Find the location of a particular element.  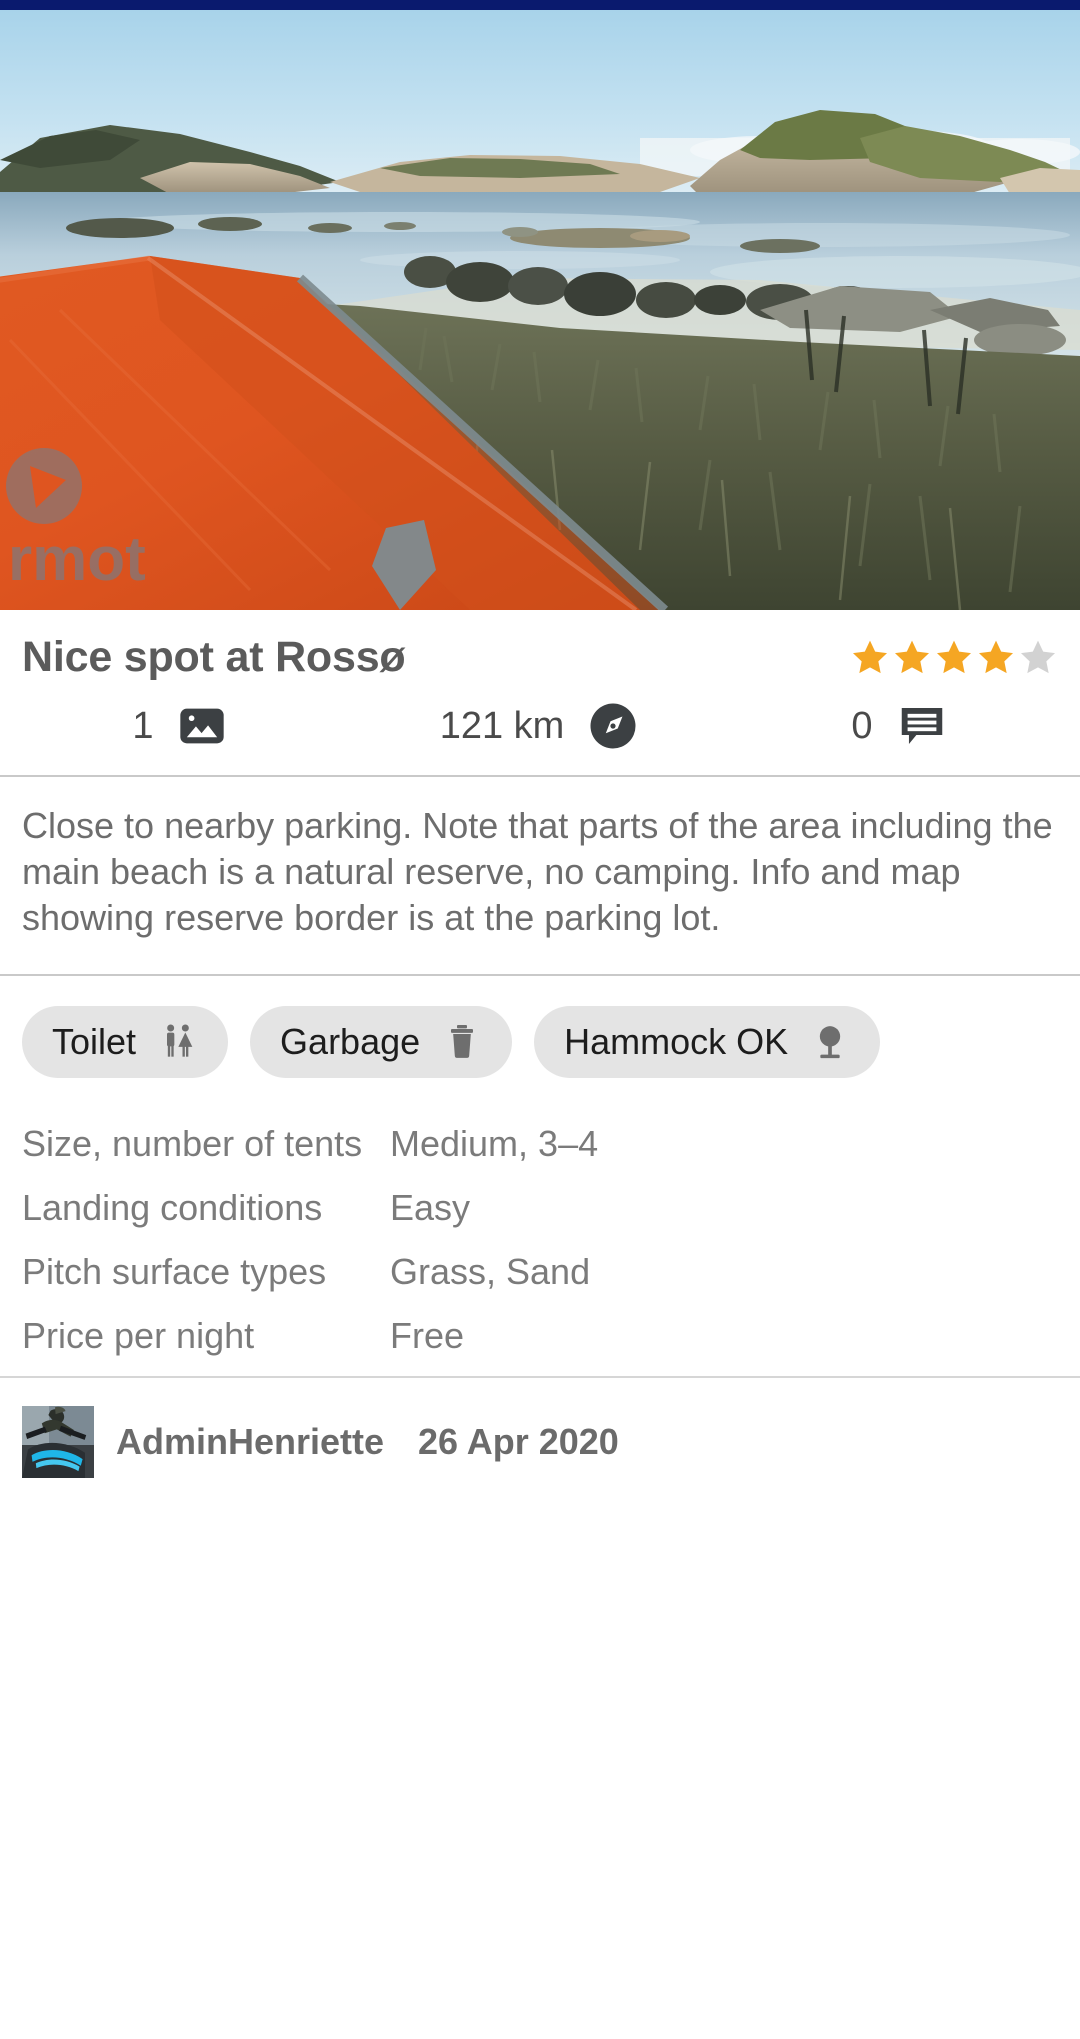

distance-value: 121 km is located at coordinates (502, 725).